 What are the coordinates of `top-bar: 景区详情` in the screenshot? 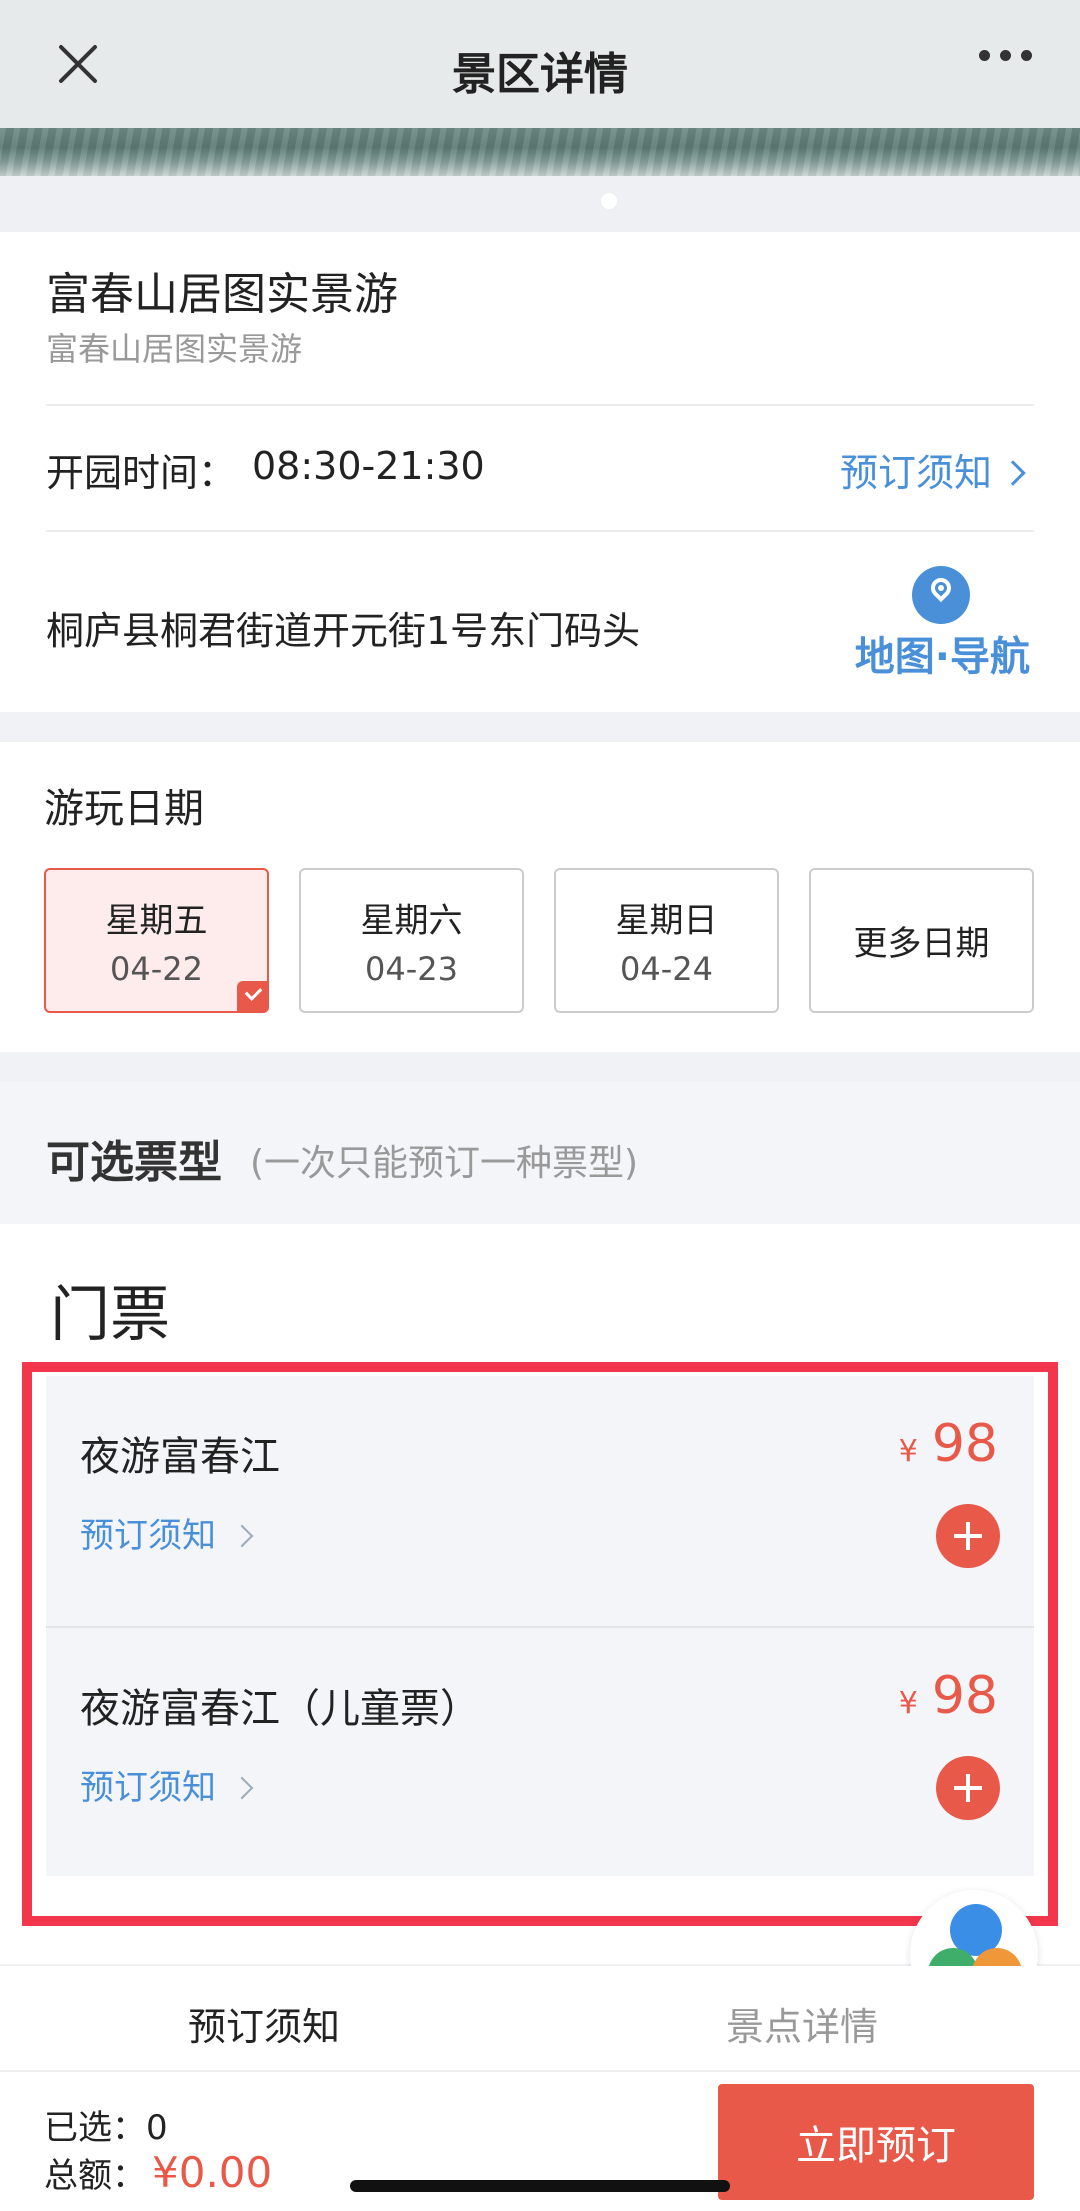 It's located at (540, 65).